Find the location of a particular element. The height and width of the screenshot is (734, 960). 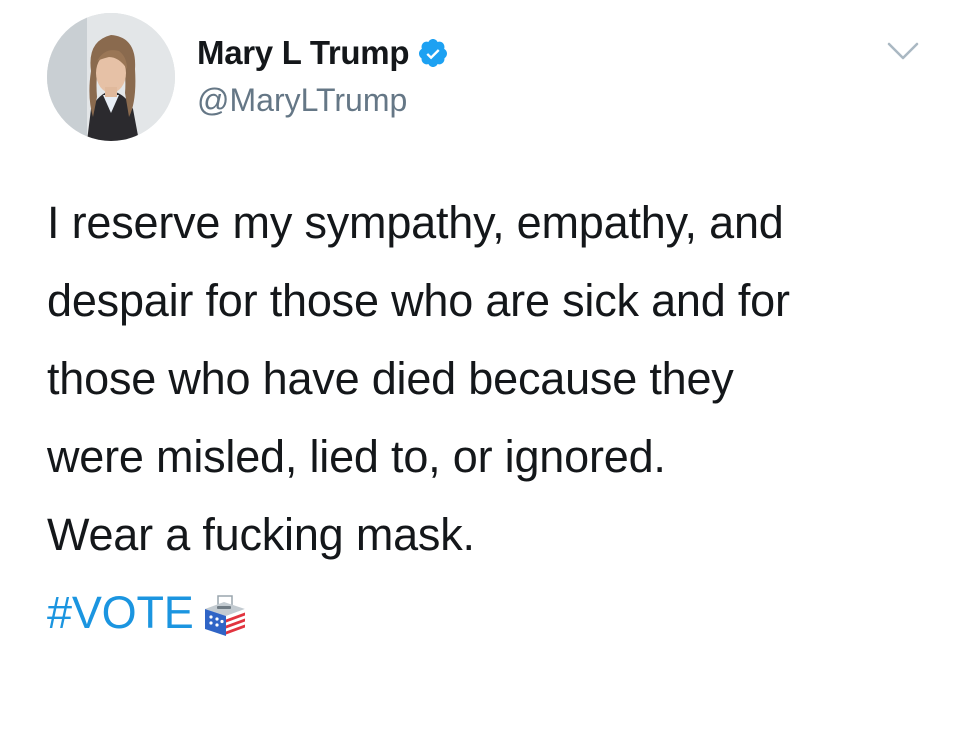

ballot-box-icon is located at coordinates (225, 615).